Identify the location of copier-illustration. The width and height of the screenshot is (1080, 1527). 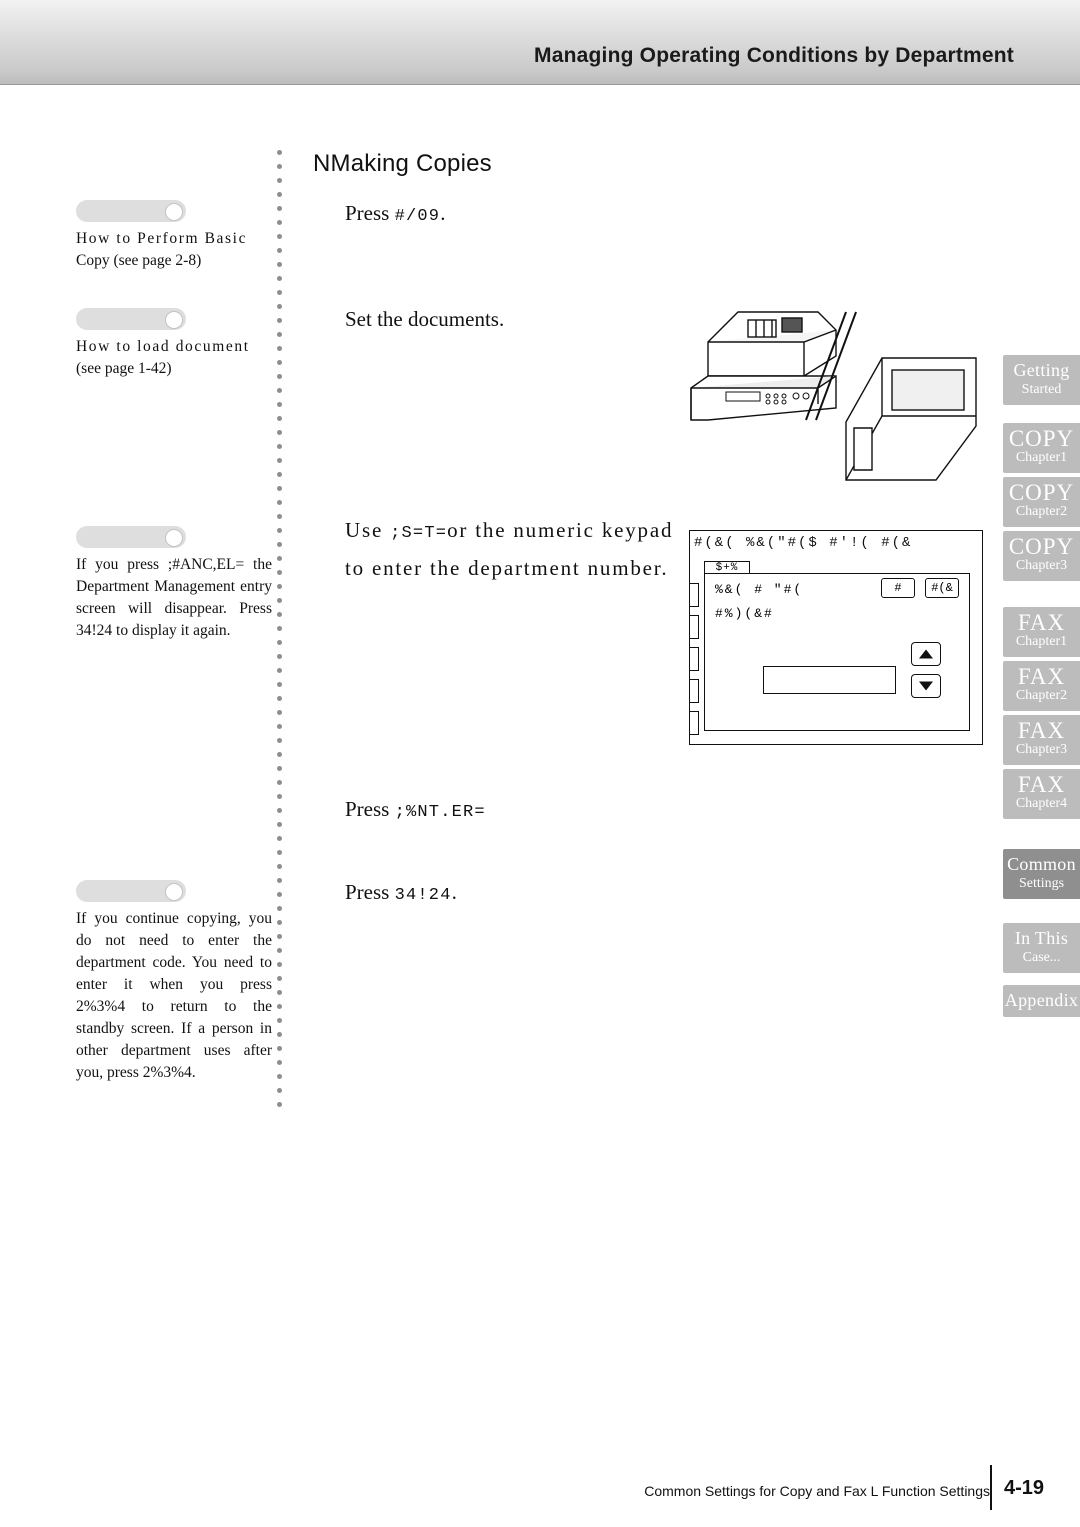
(836, 397).